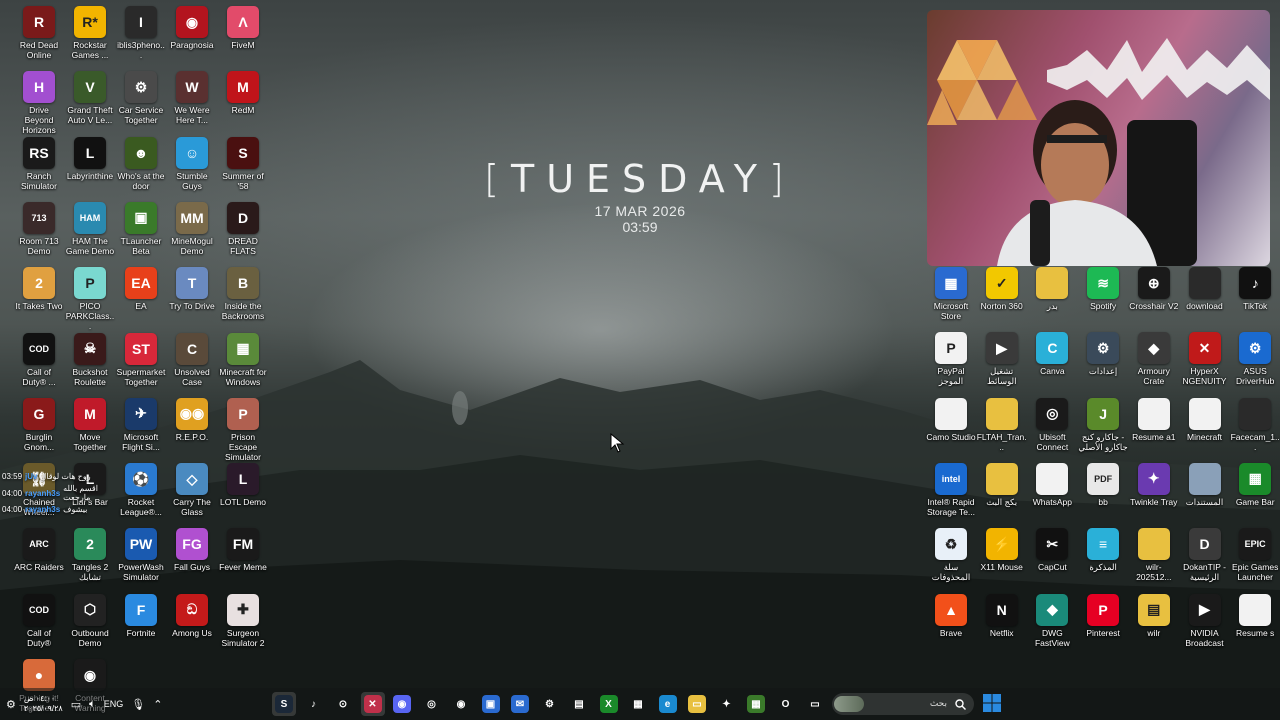 The height and width of the screenshot is (720, 1280). What do you see at coordinates (1205, 620) in the screenshot?
I see `desktop-shortcut: ▶ NVIDIA Broadcast` at bounding box center [1205, 620].